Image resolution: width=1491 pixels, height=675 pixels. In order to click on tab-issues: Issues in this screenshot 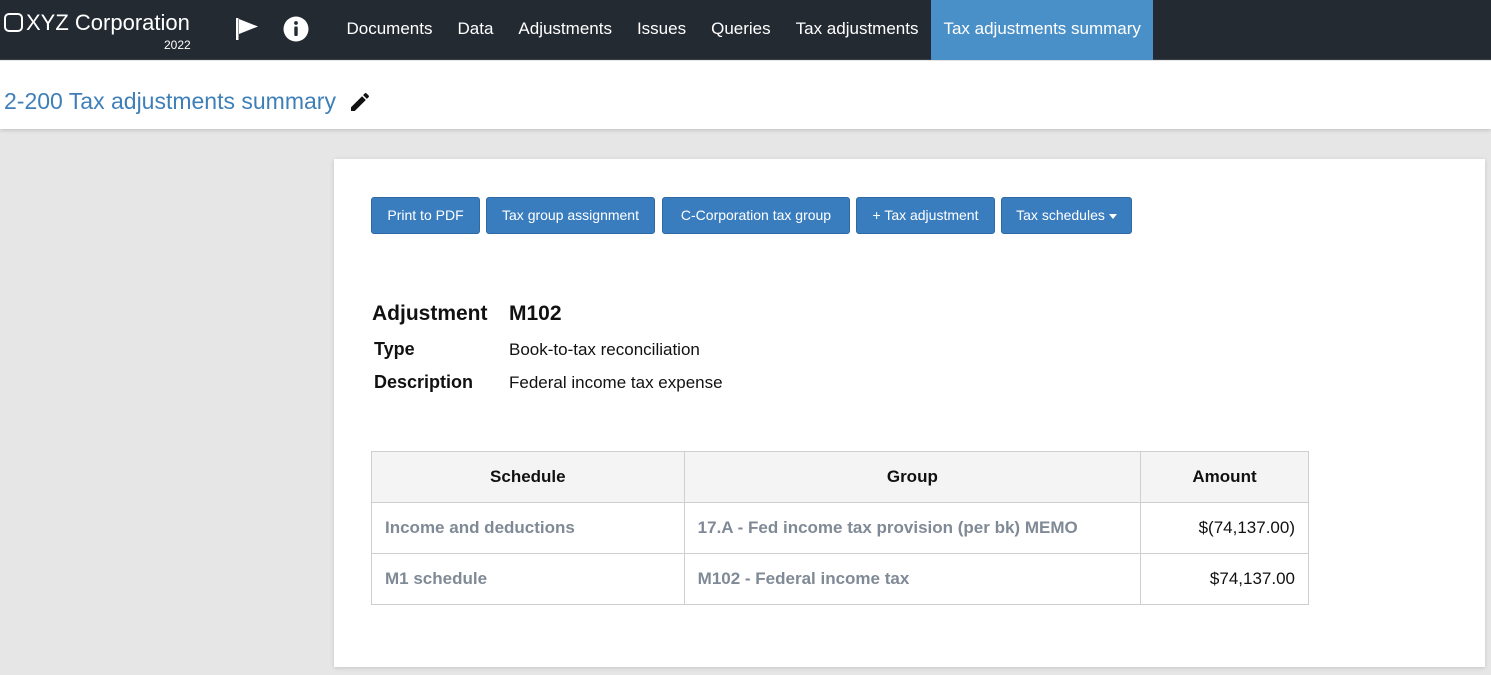, I will do `click(661, 30)`.